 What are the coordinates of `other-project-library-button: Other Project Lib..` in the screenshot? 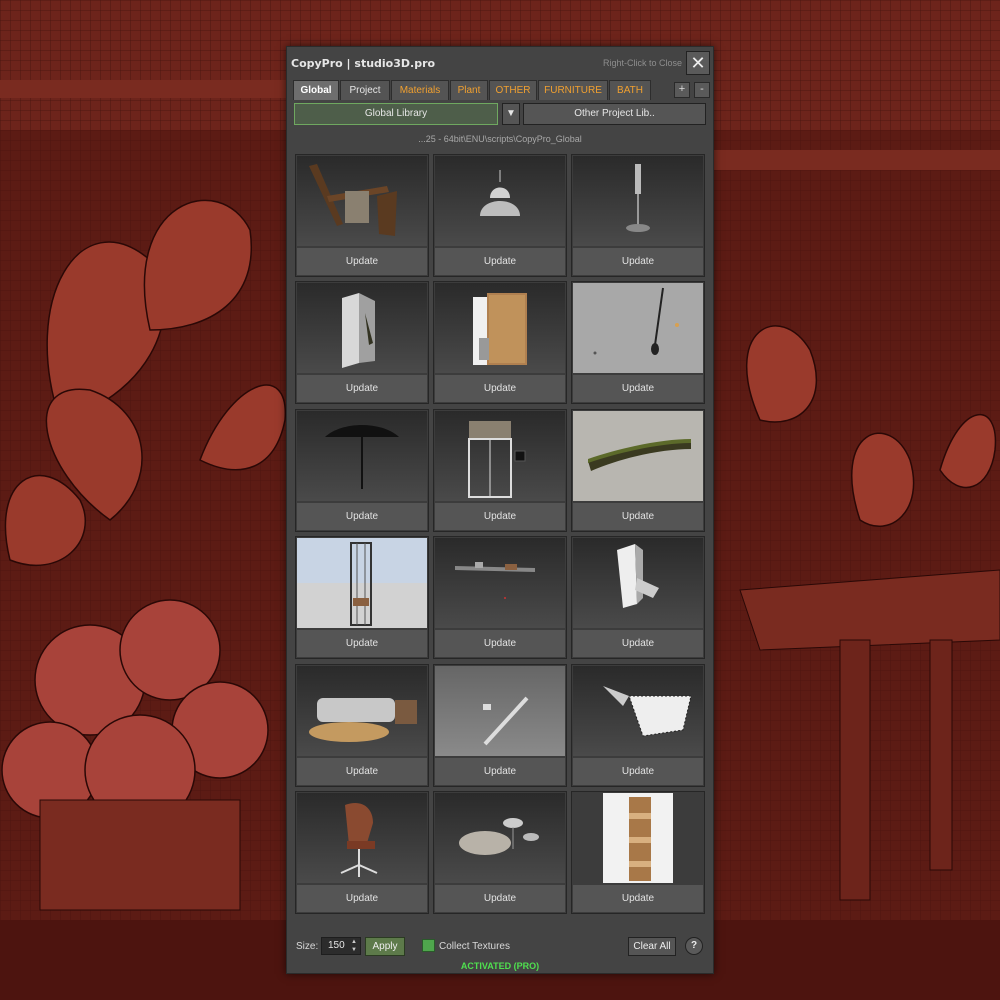 It's located at (614, 114).